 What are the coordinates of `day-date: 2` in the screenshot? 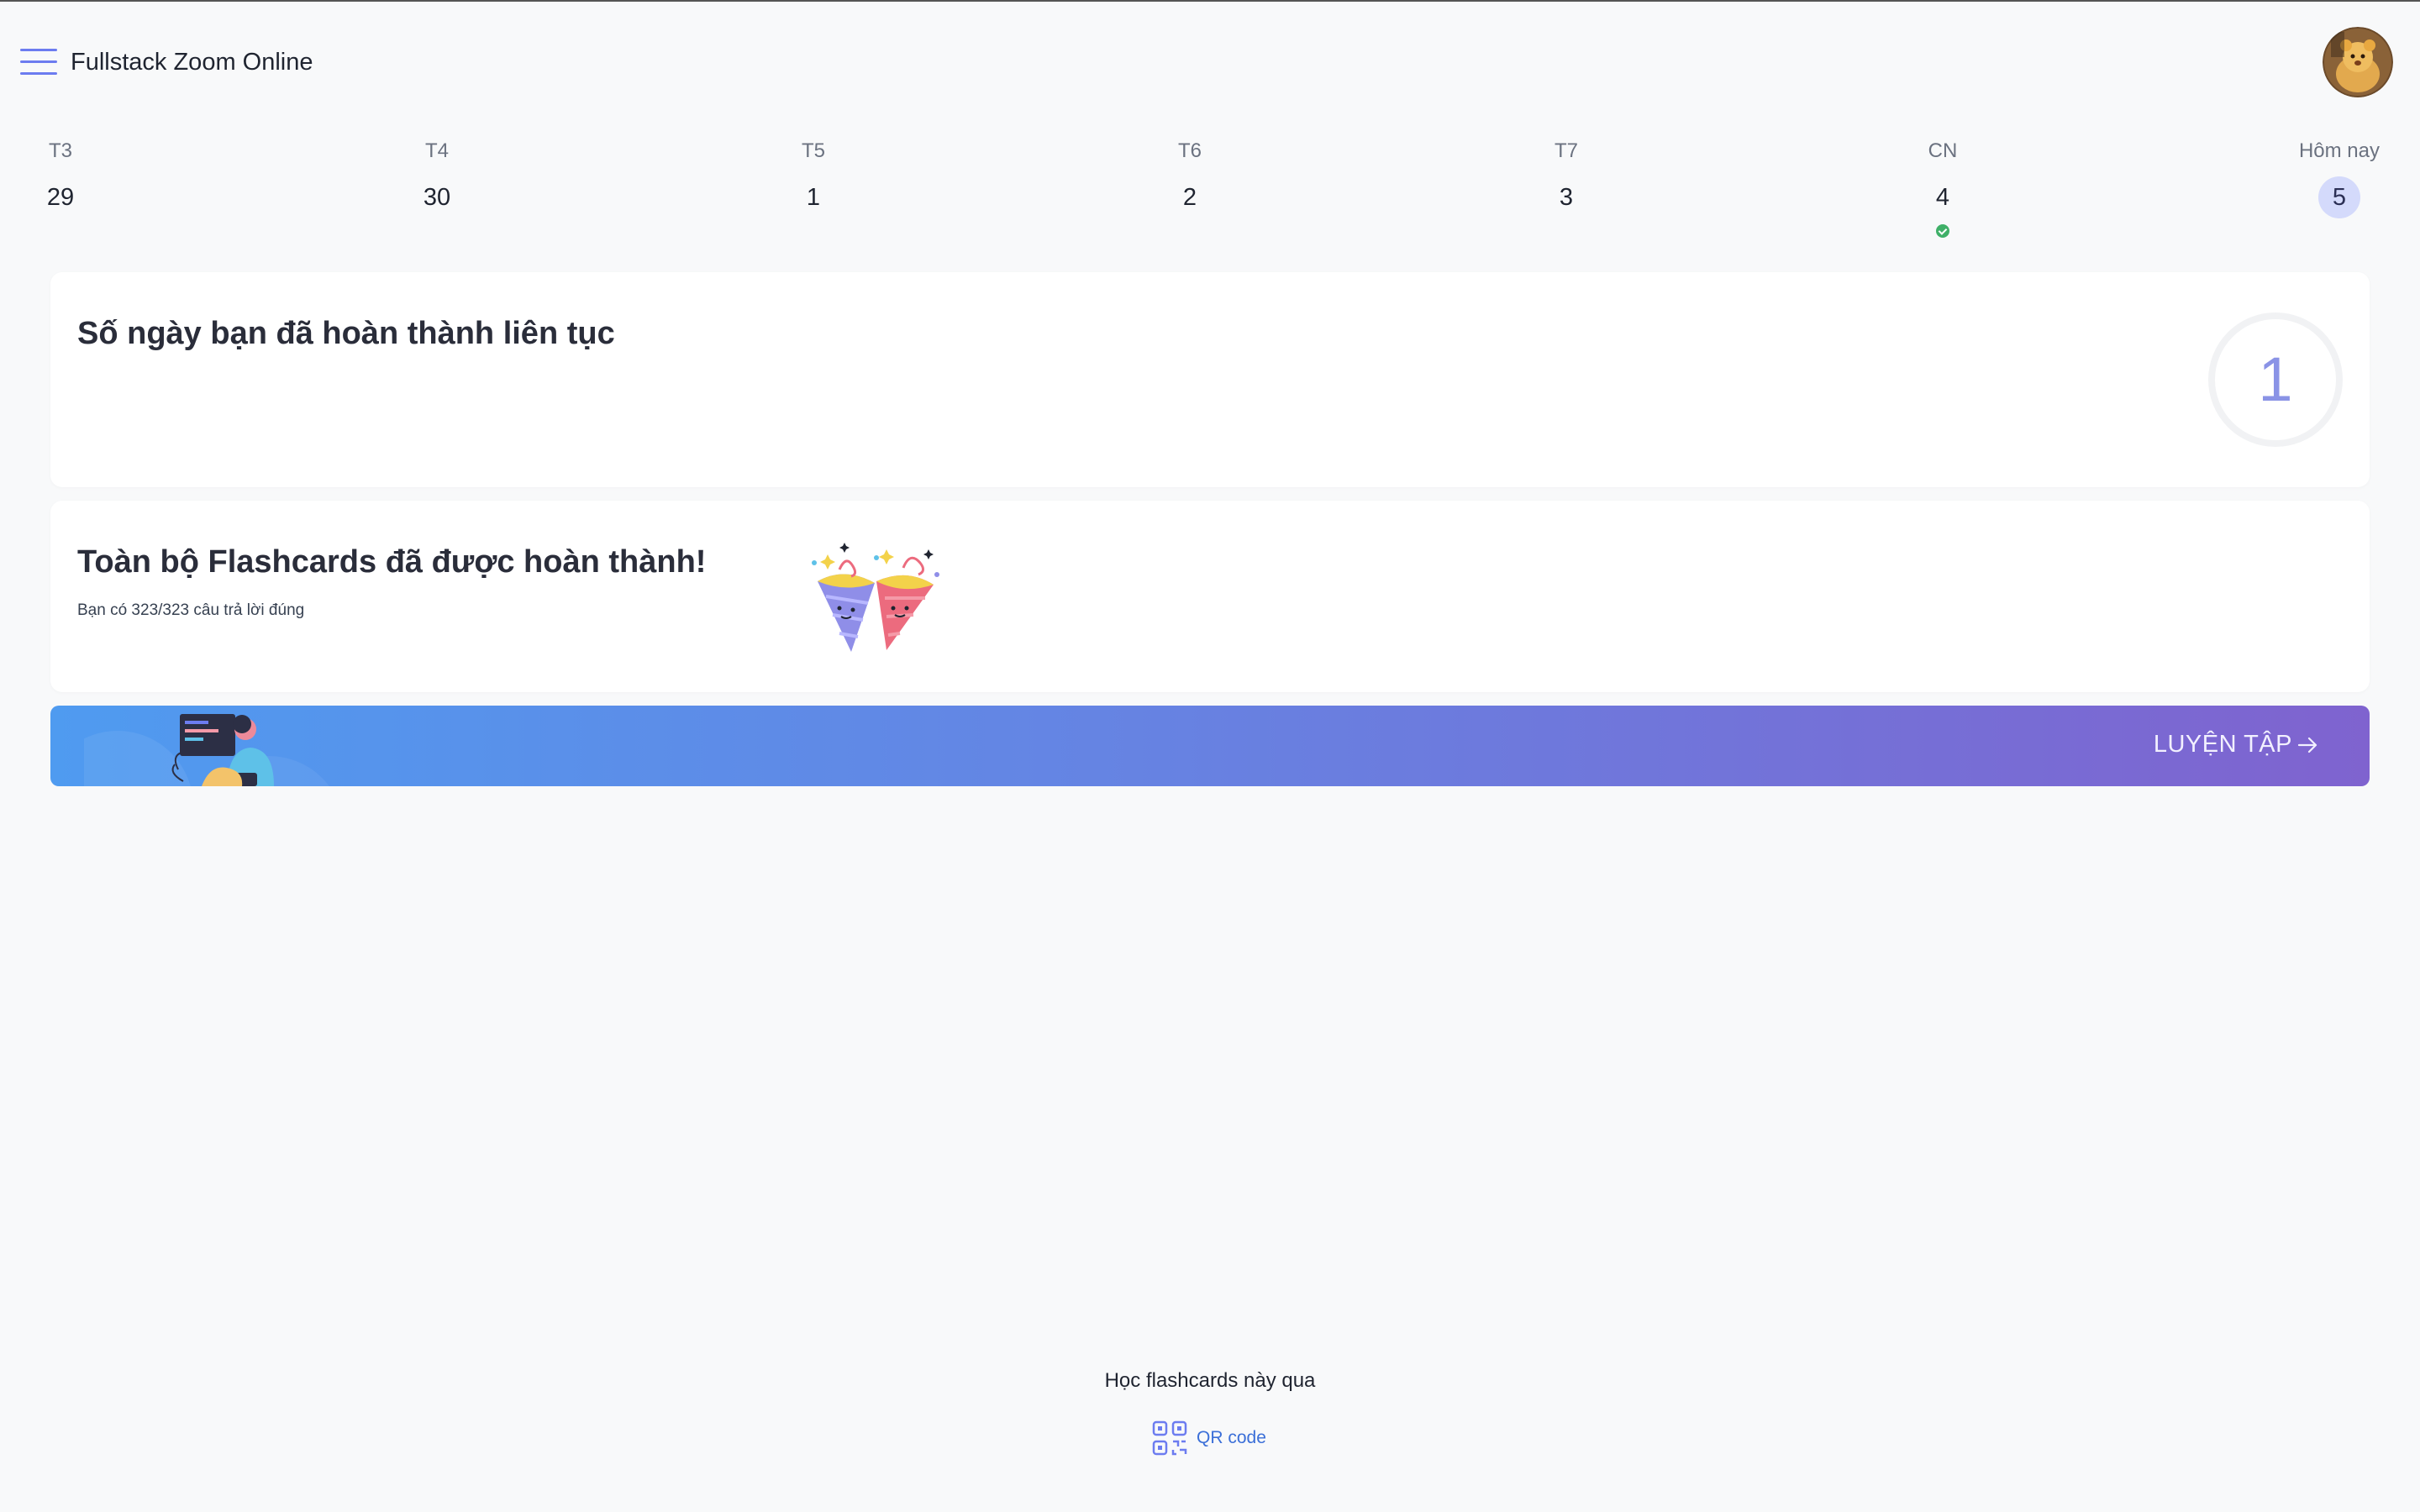 It's located at (1189, 197).